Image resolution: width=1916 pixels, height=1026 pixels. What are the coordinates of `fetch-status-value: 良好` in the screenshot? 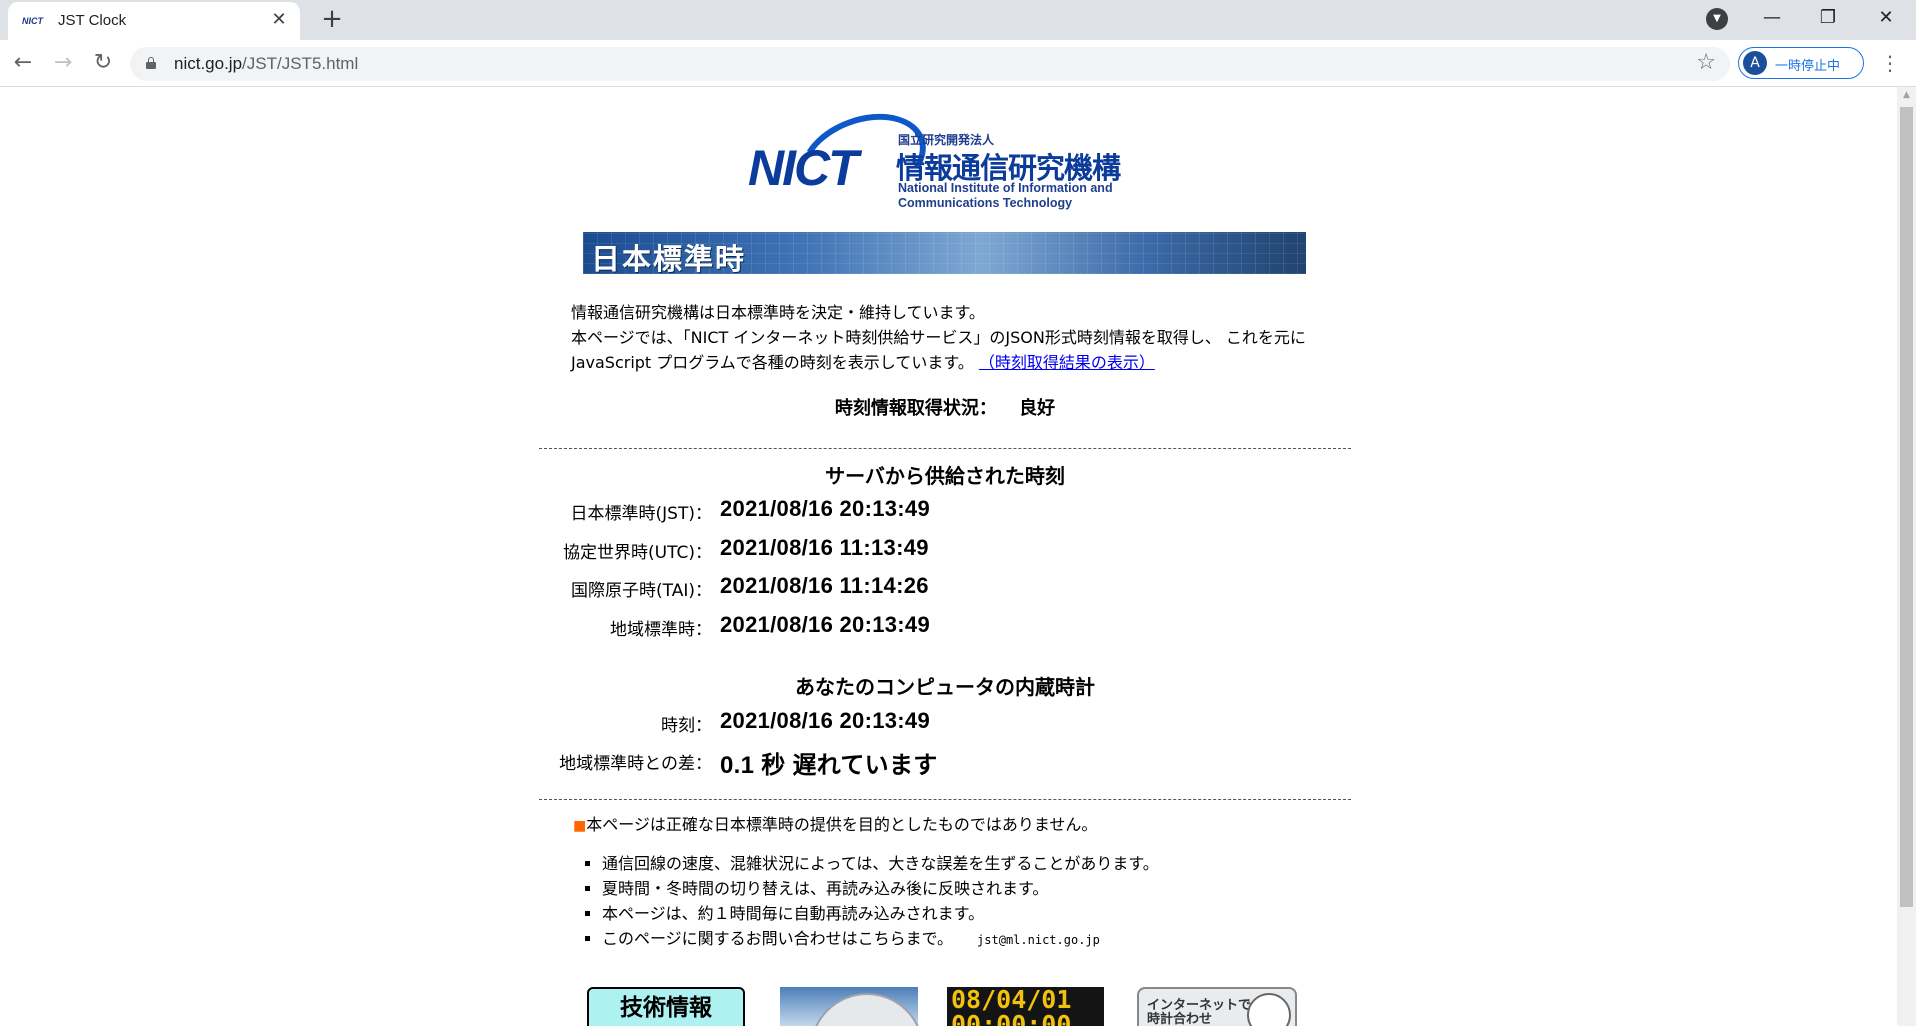 It's located at (1037, 408).